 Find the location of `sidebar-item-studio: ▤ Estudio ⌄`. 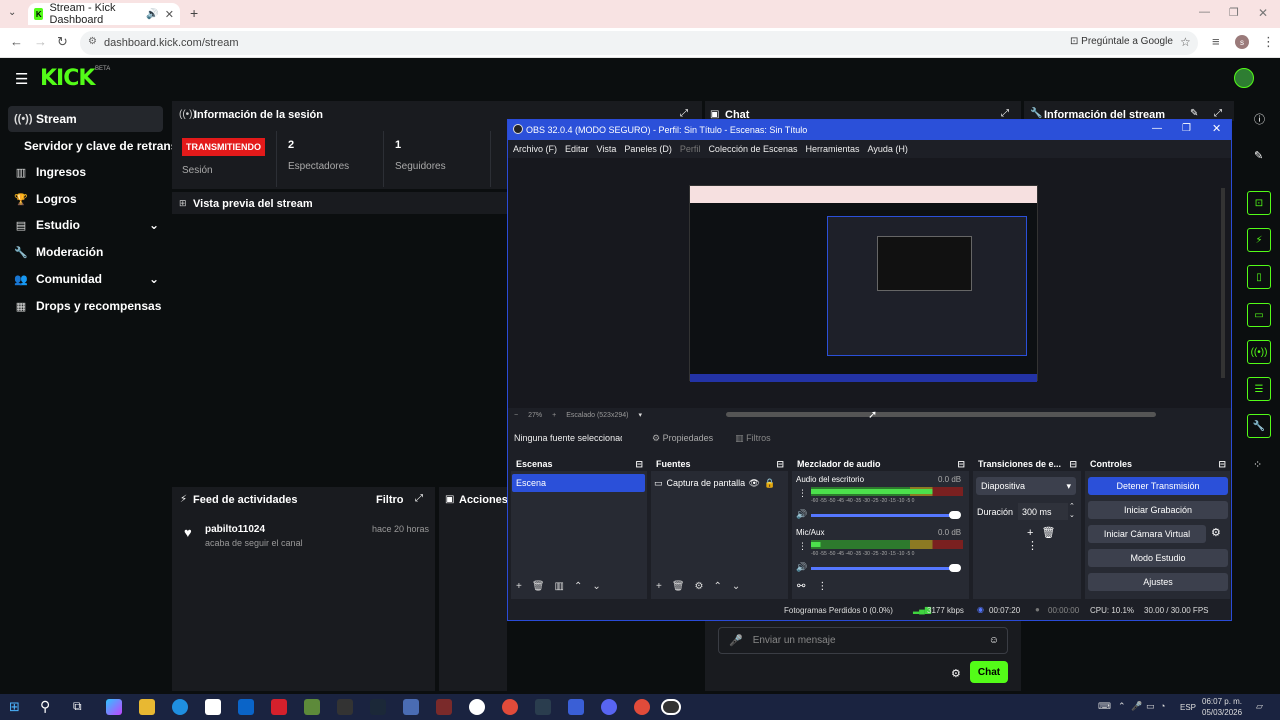

sidebar-item-studio: ▤ Estudio ⌄ is located at coordinates (85, 225).